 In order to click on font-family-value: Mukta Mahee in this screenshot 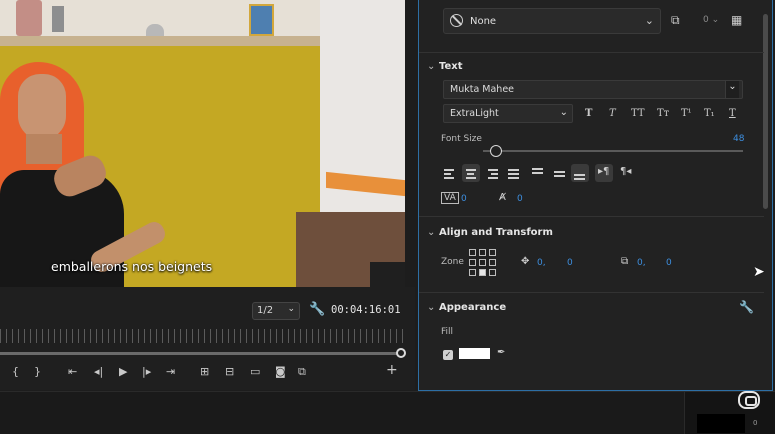, I will do `click(482, 89)`.